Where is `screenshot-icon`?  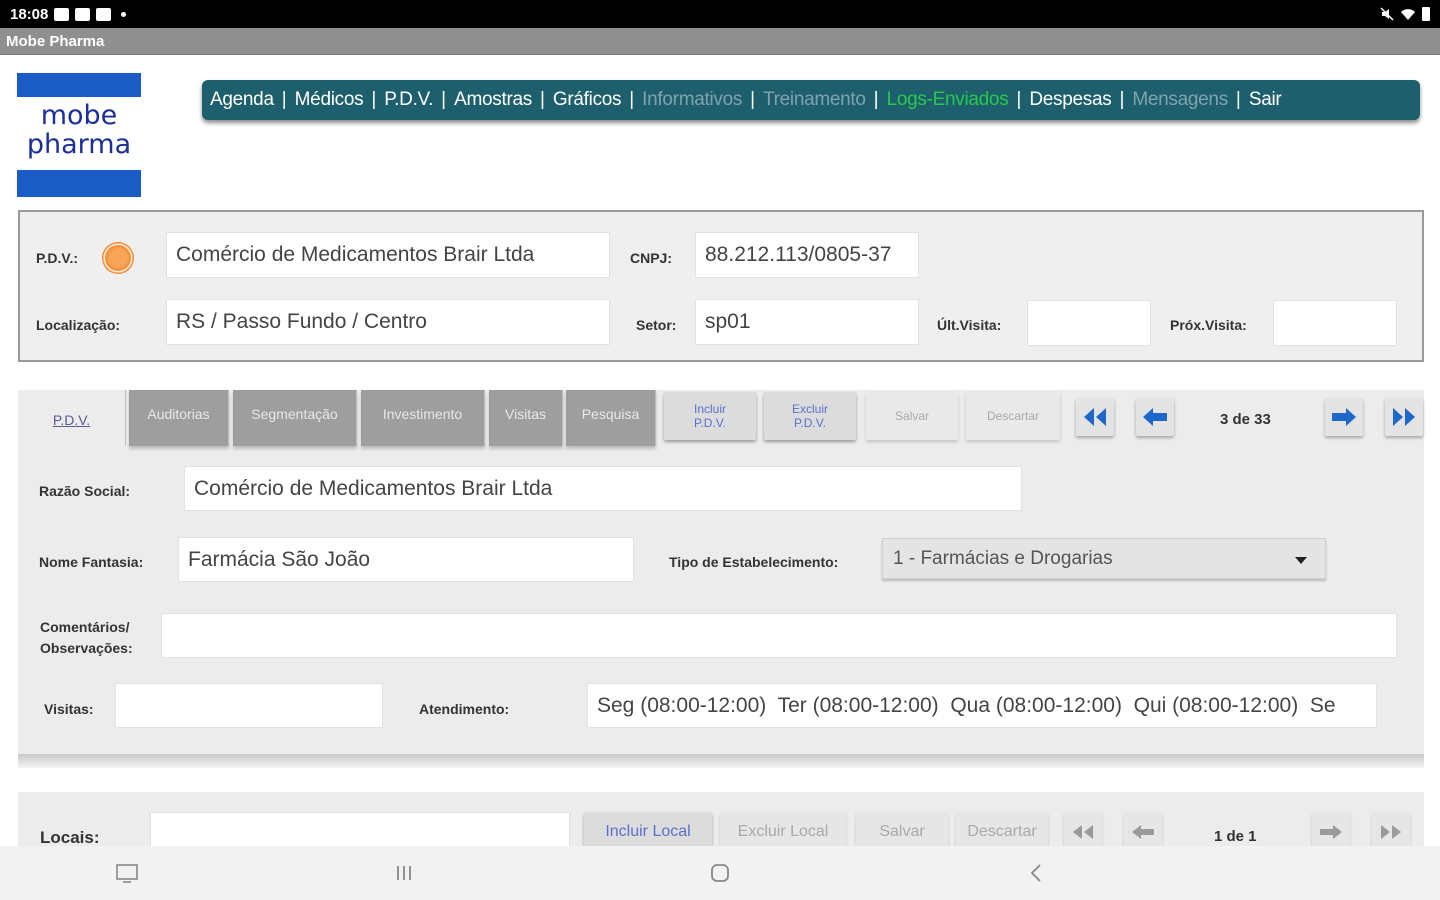
screenshot-icon is located at coordinates (127, 873).